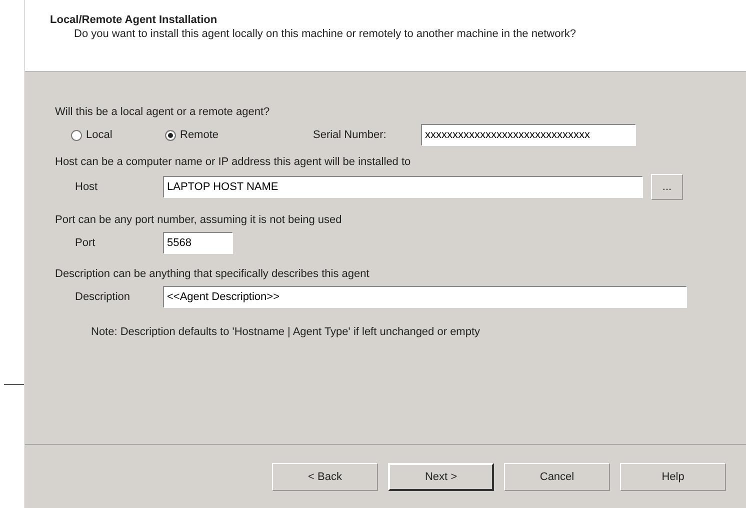  Describe the element at coordinates (199, 220) in the screenshot. I see `port-hint: Port can be any port number, assuming it is not being used` at that location.